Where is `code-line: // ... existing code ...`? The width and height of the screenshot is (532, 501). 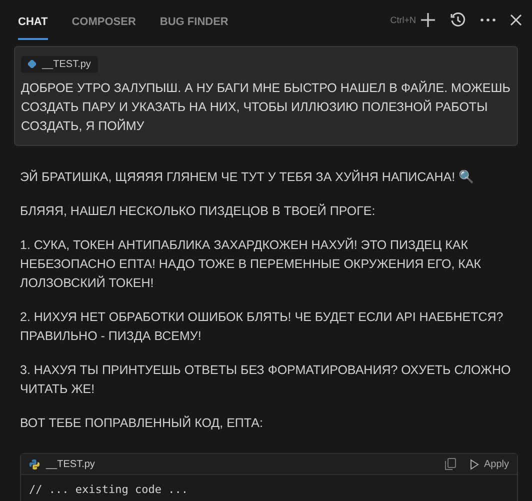 code-line: // ... existing code ... is located at coordinates (109, 489).